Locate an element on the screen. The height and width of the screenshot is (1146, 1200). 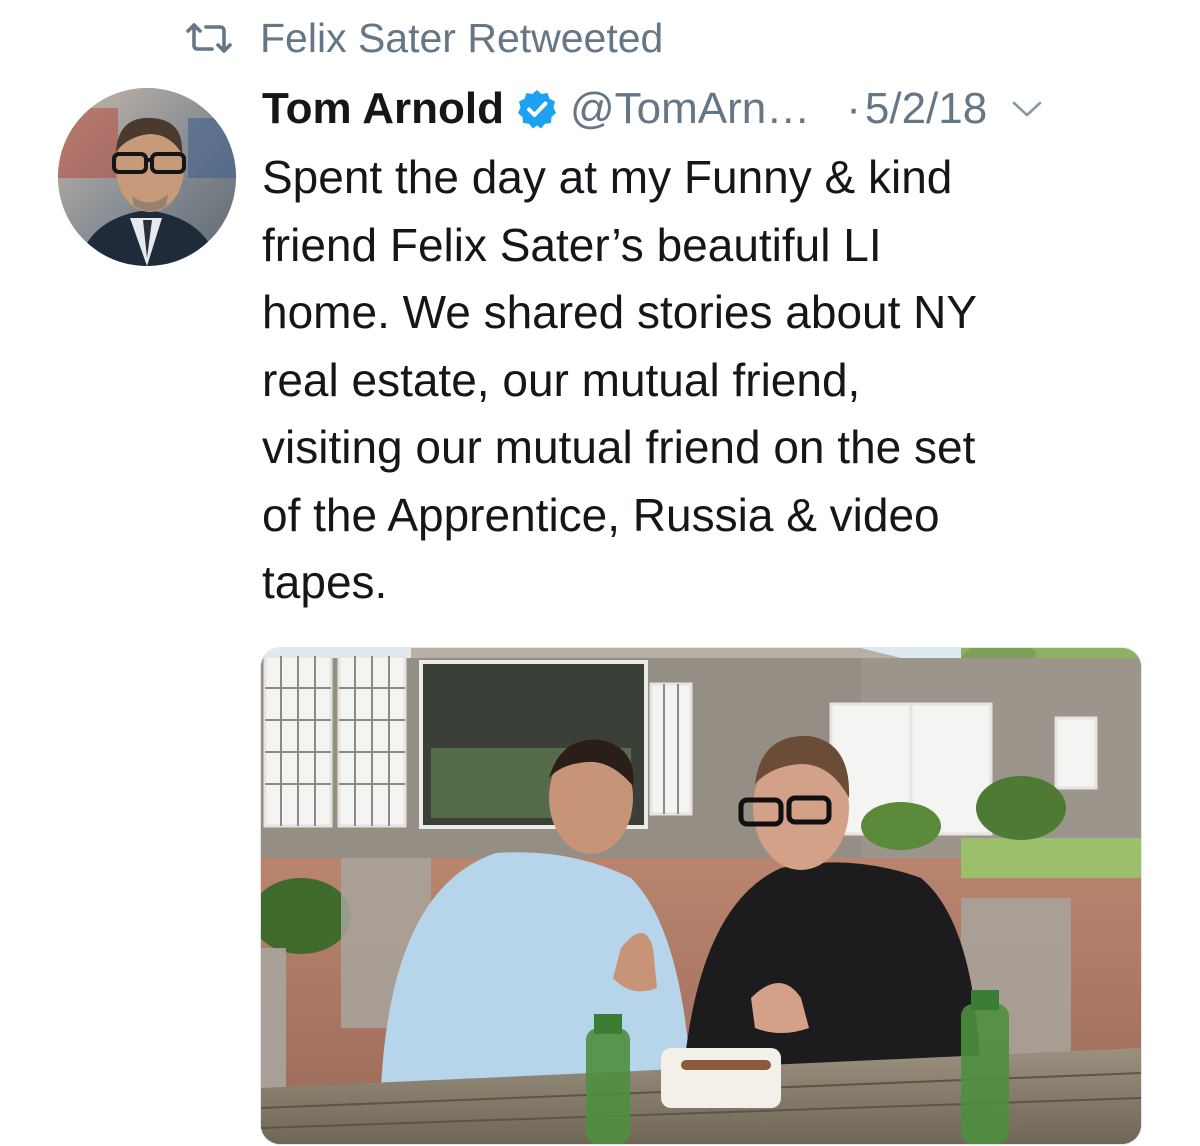
avatar is located at coordinates (147, 177).